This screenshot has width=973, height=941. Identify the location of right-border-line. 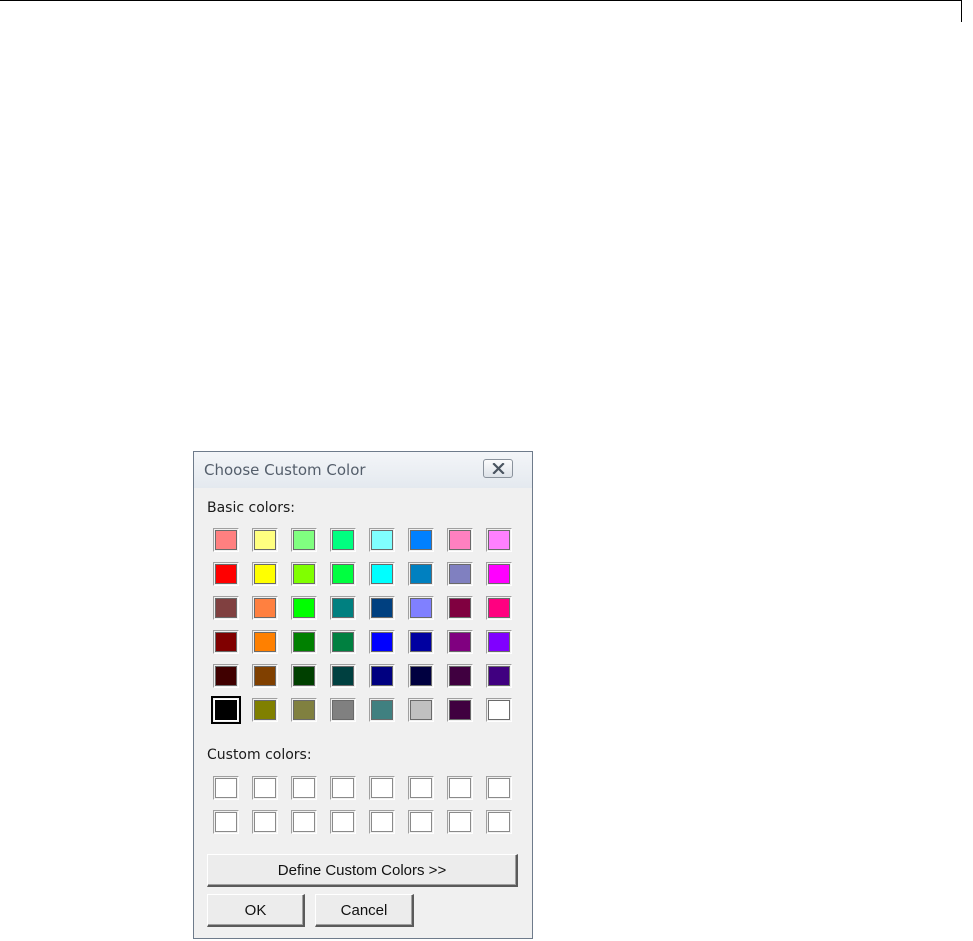
(961, 11).